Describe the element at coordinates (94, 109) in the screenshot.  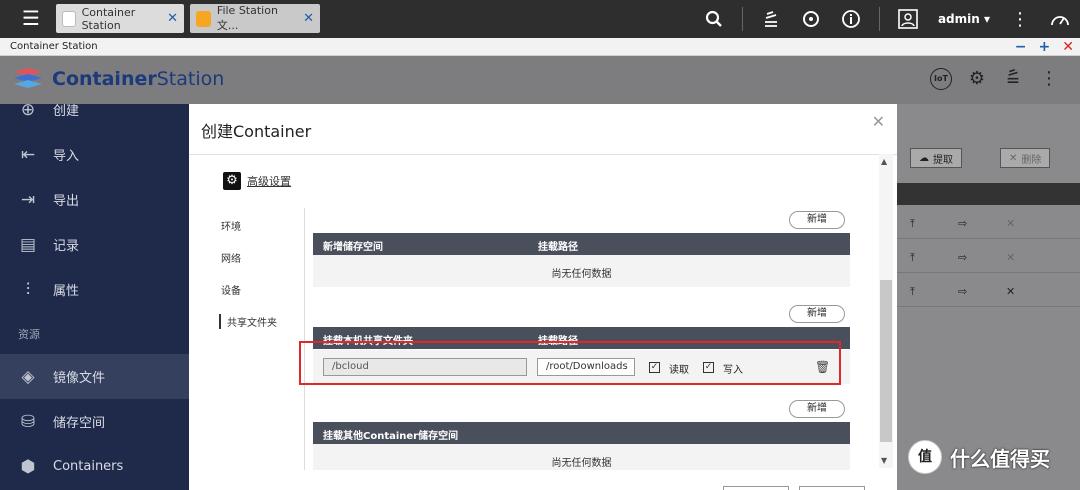
I see `sidebar-item-create: ⊕ 创建` at that location.